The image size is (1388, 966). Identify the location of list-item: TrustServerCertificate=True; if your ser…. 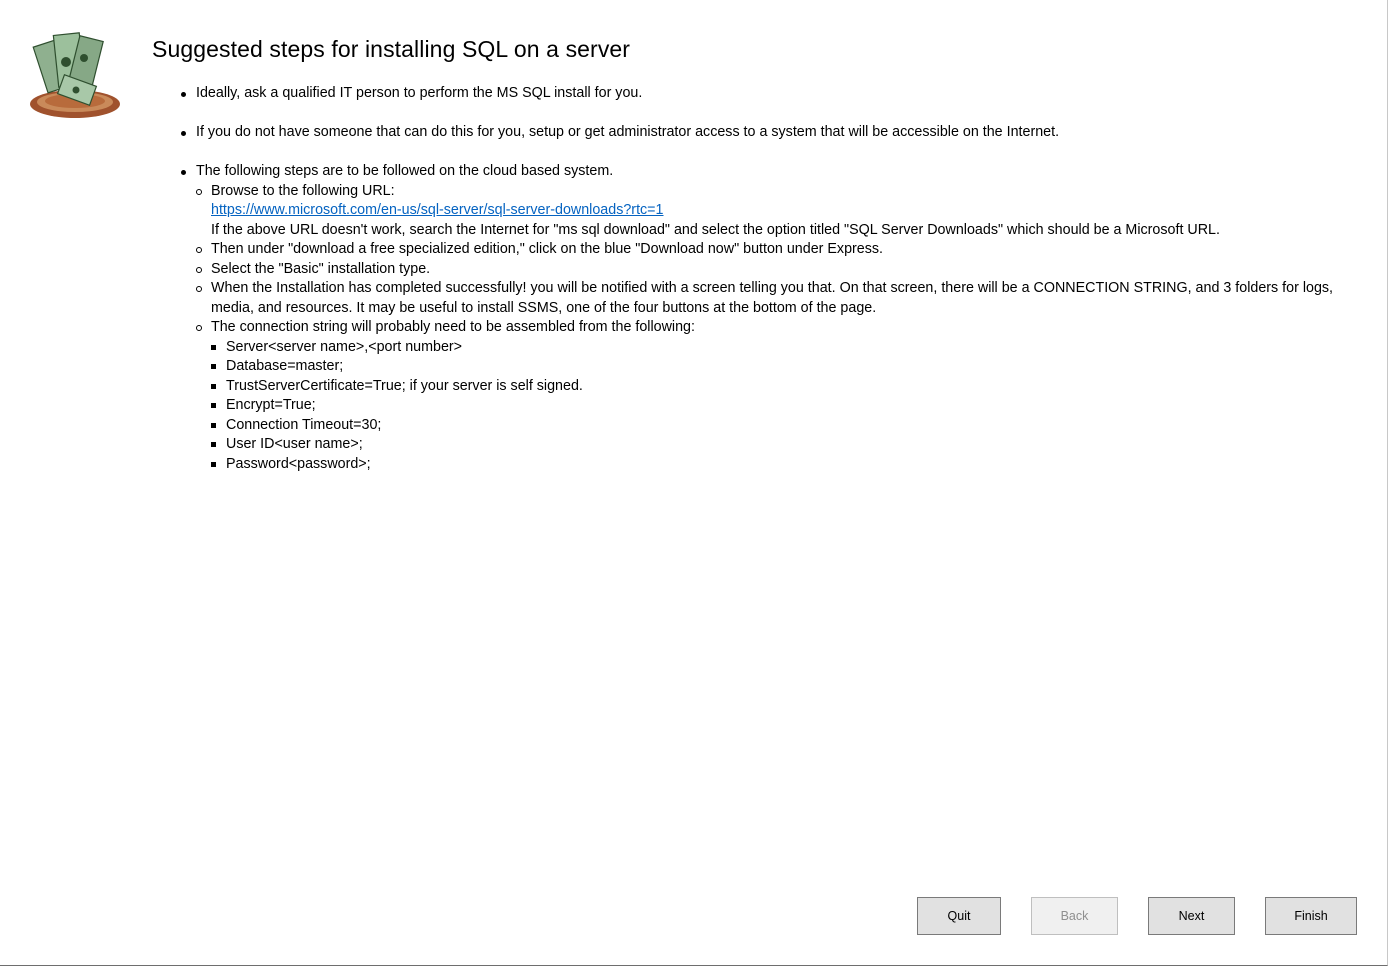
(781, 387).